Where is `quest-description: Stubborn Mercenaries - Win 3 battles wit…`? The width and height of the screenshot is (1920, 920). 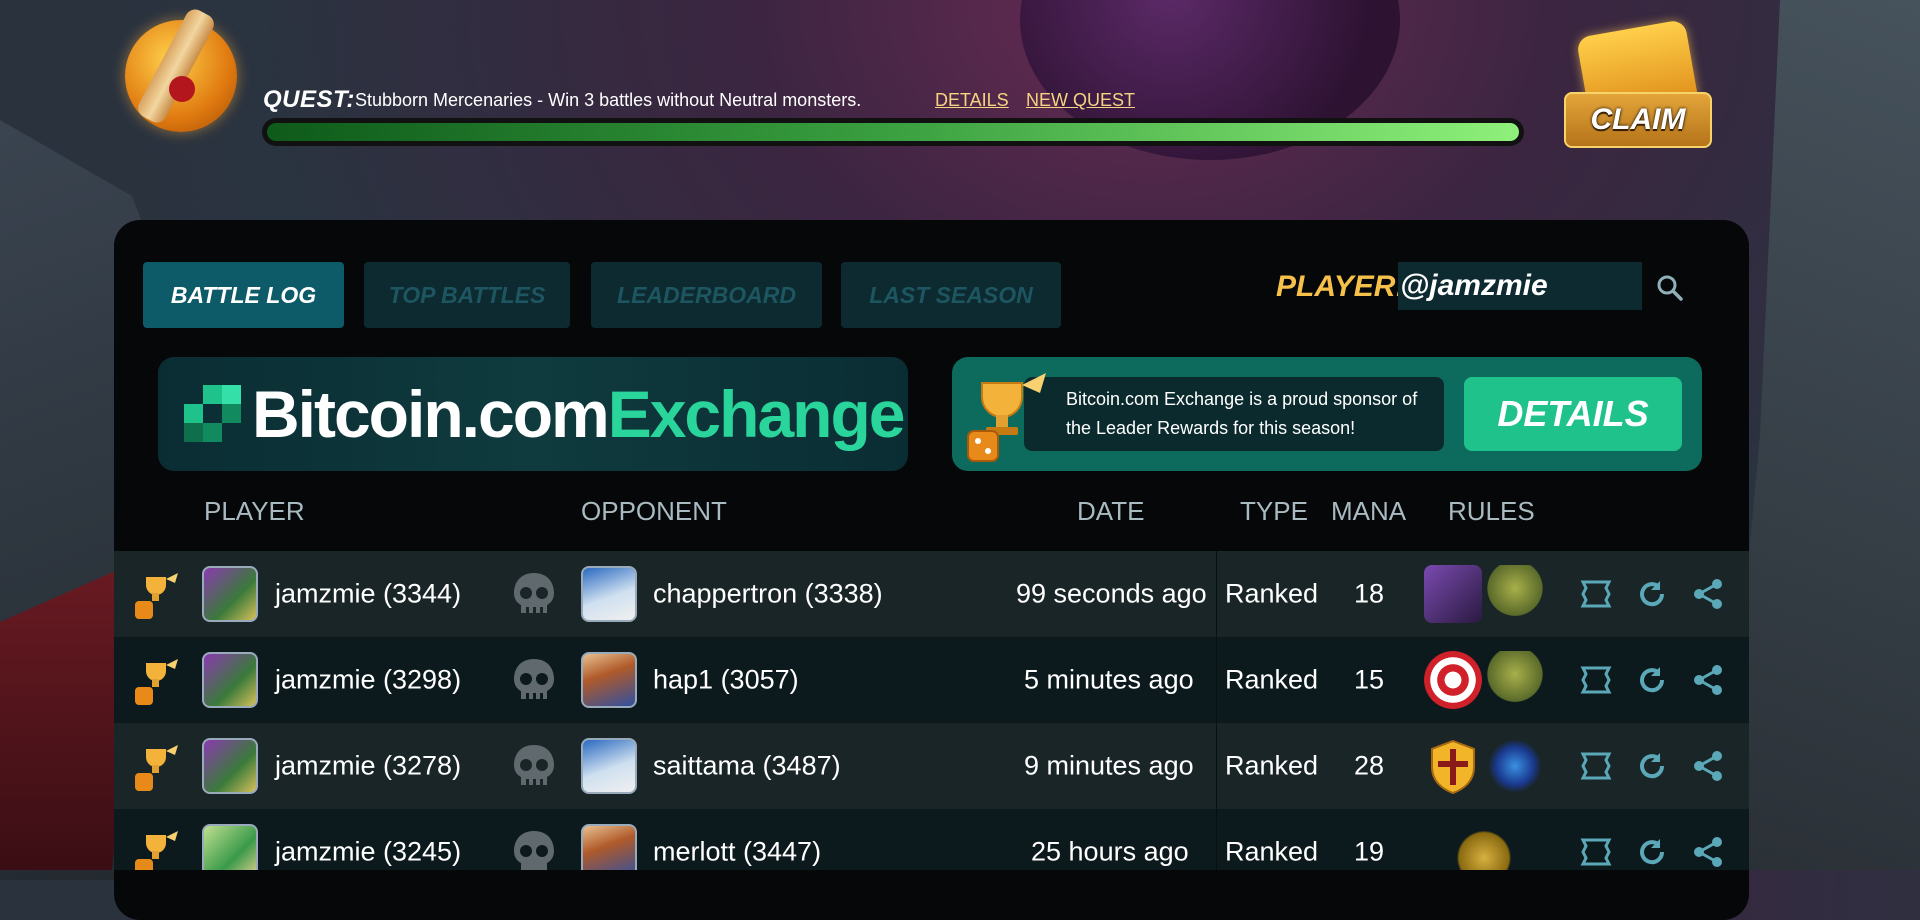 quest-description: Stubborn Mercenaries - Win 3 battles wit… is located at coordinates (608, 100).